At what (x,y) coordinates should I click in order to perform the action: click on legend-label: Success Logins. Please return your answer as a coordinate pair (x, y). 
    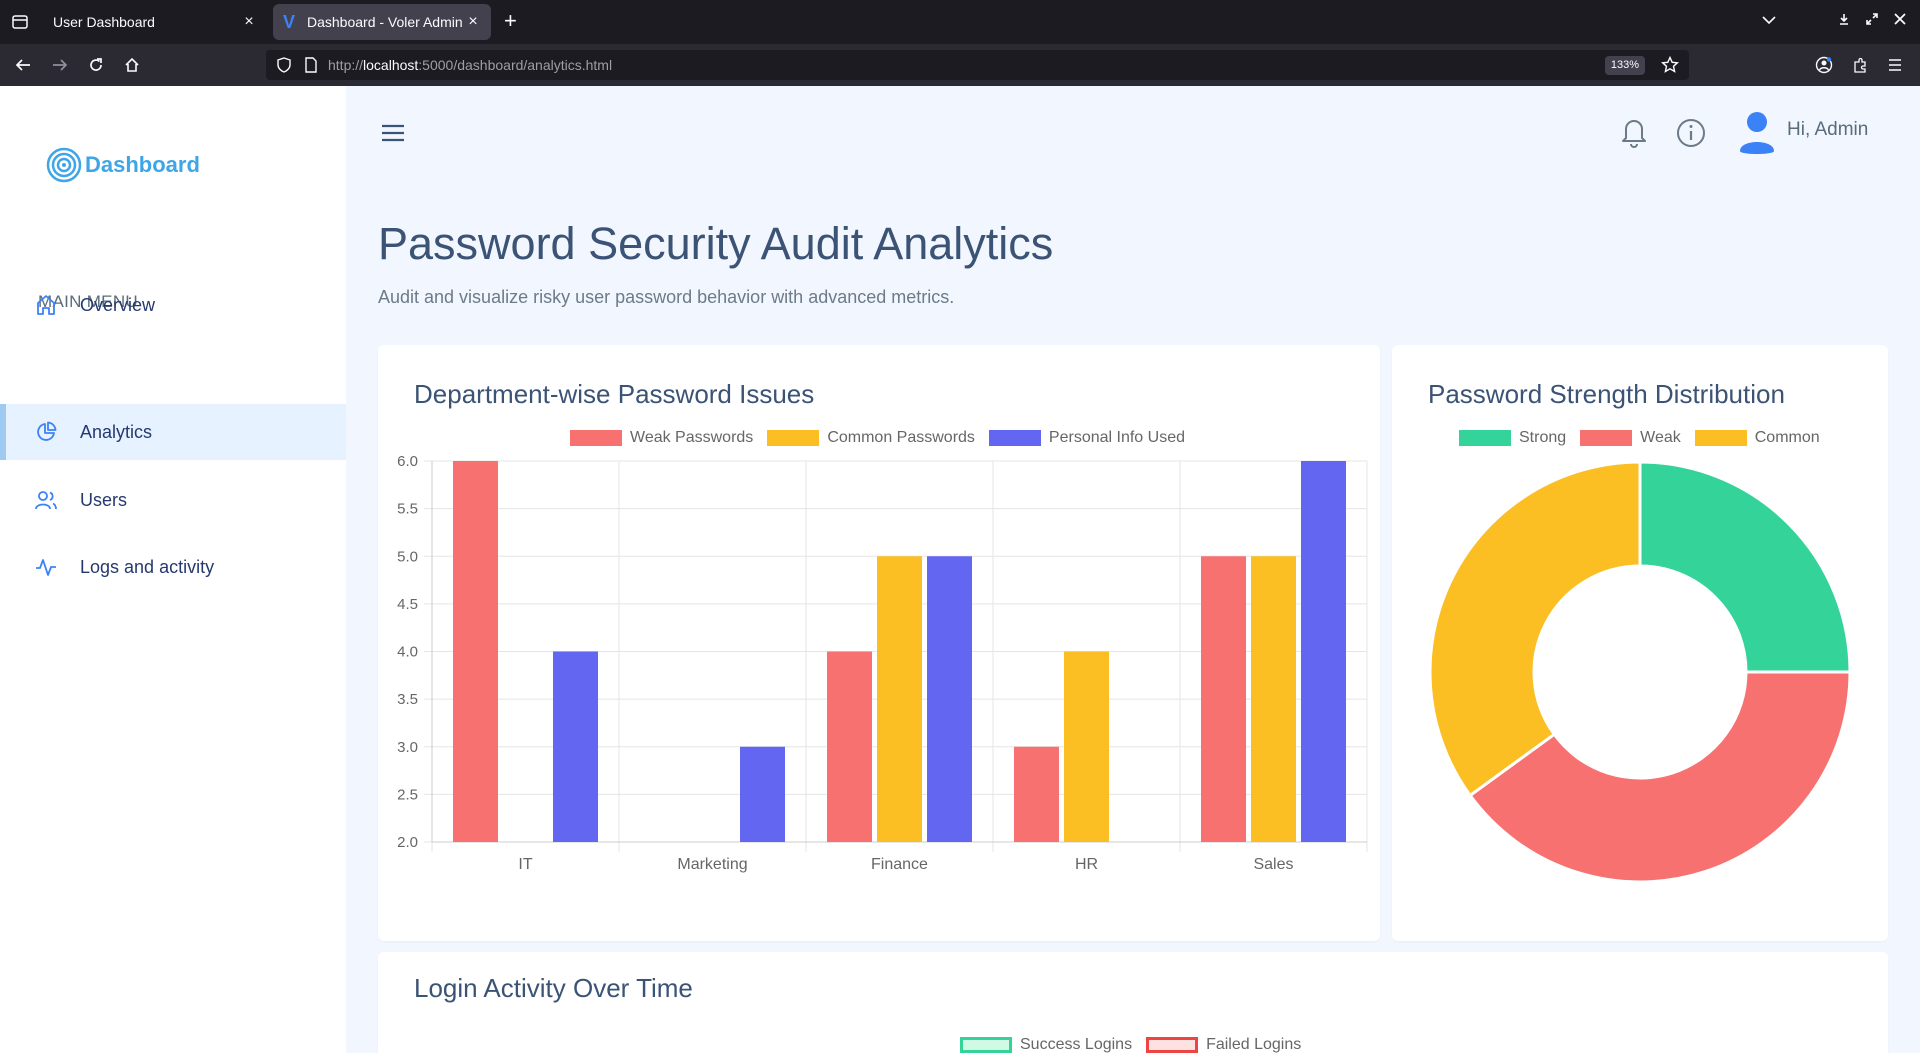
    Looking at the image, I should click on (1076, 1044).